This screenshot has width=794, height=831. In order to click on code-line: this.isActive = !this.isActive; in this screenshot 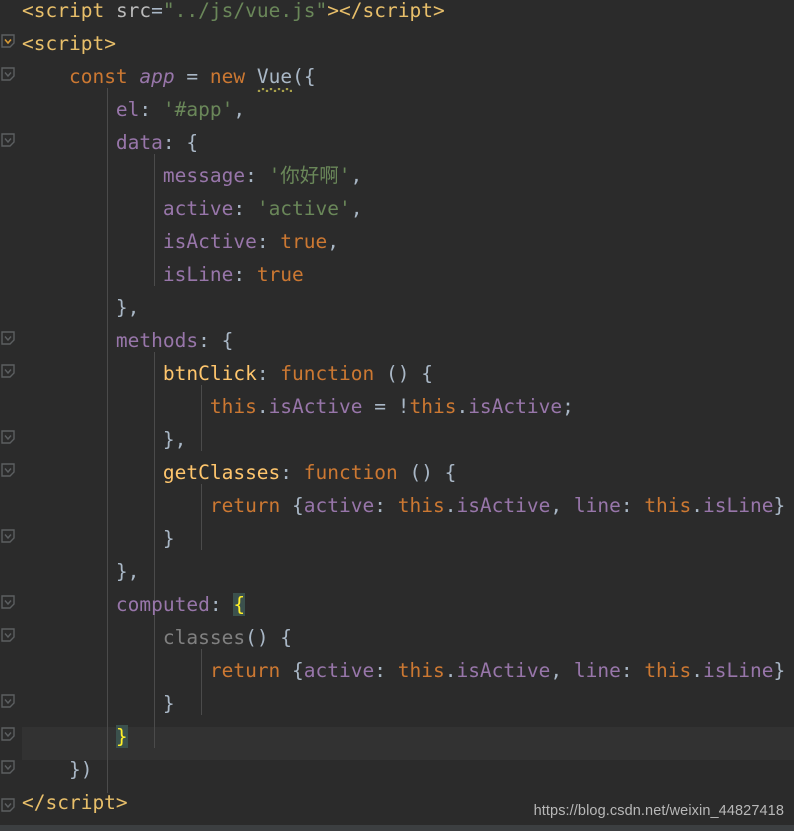, I will do `click(397, 406)`.